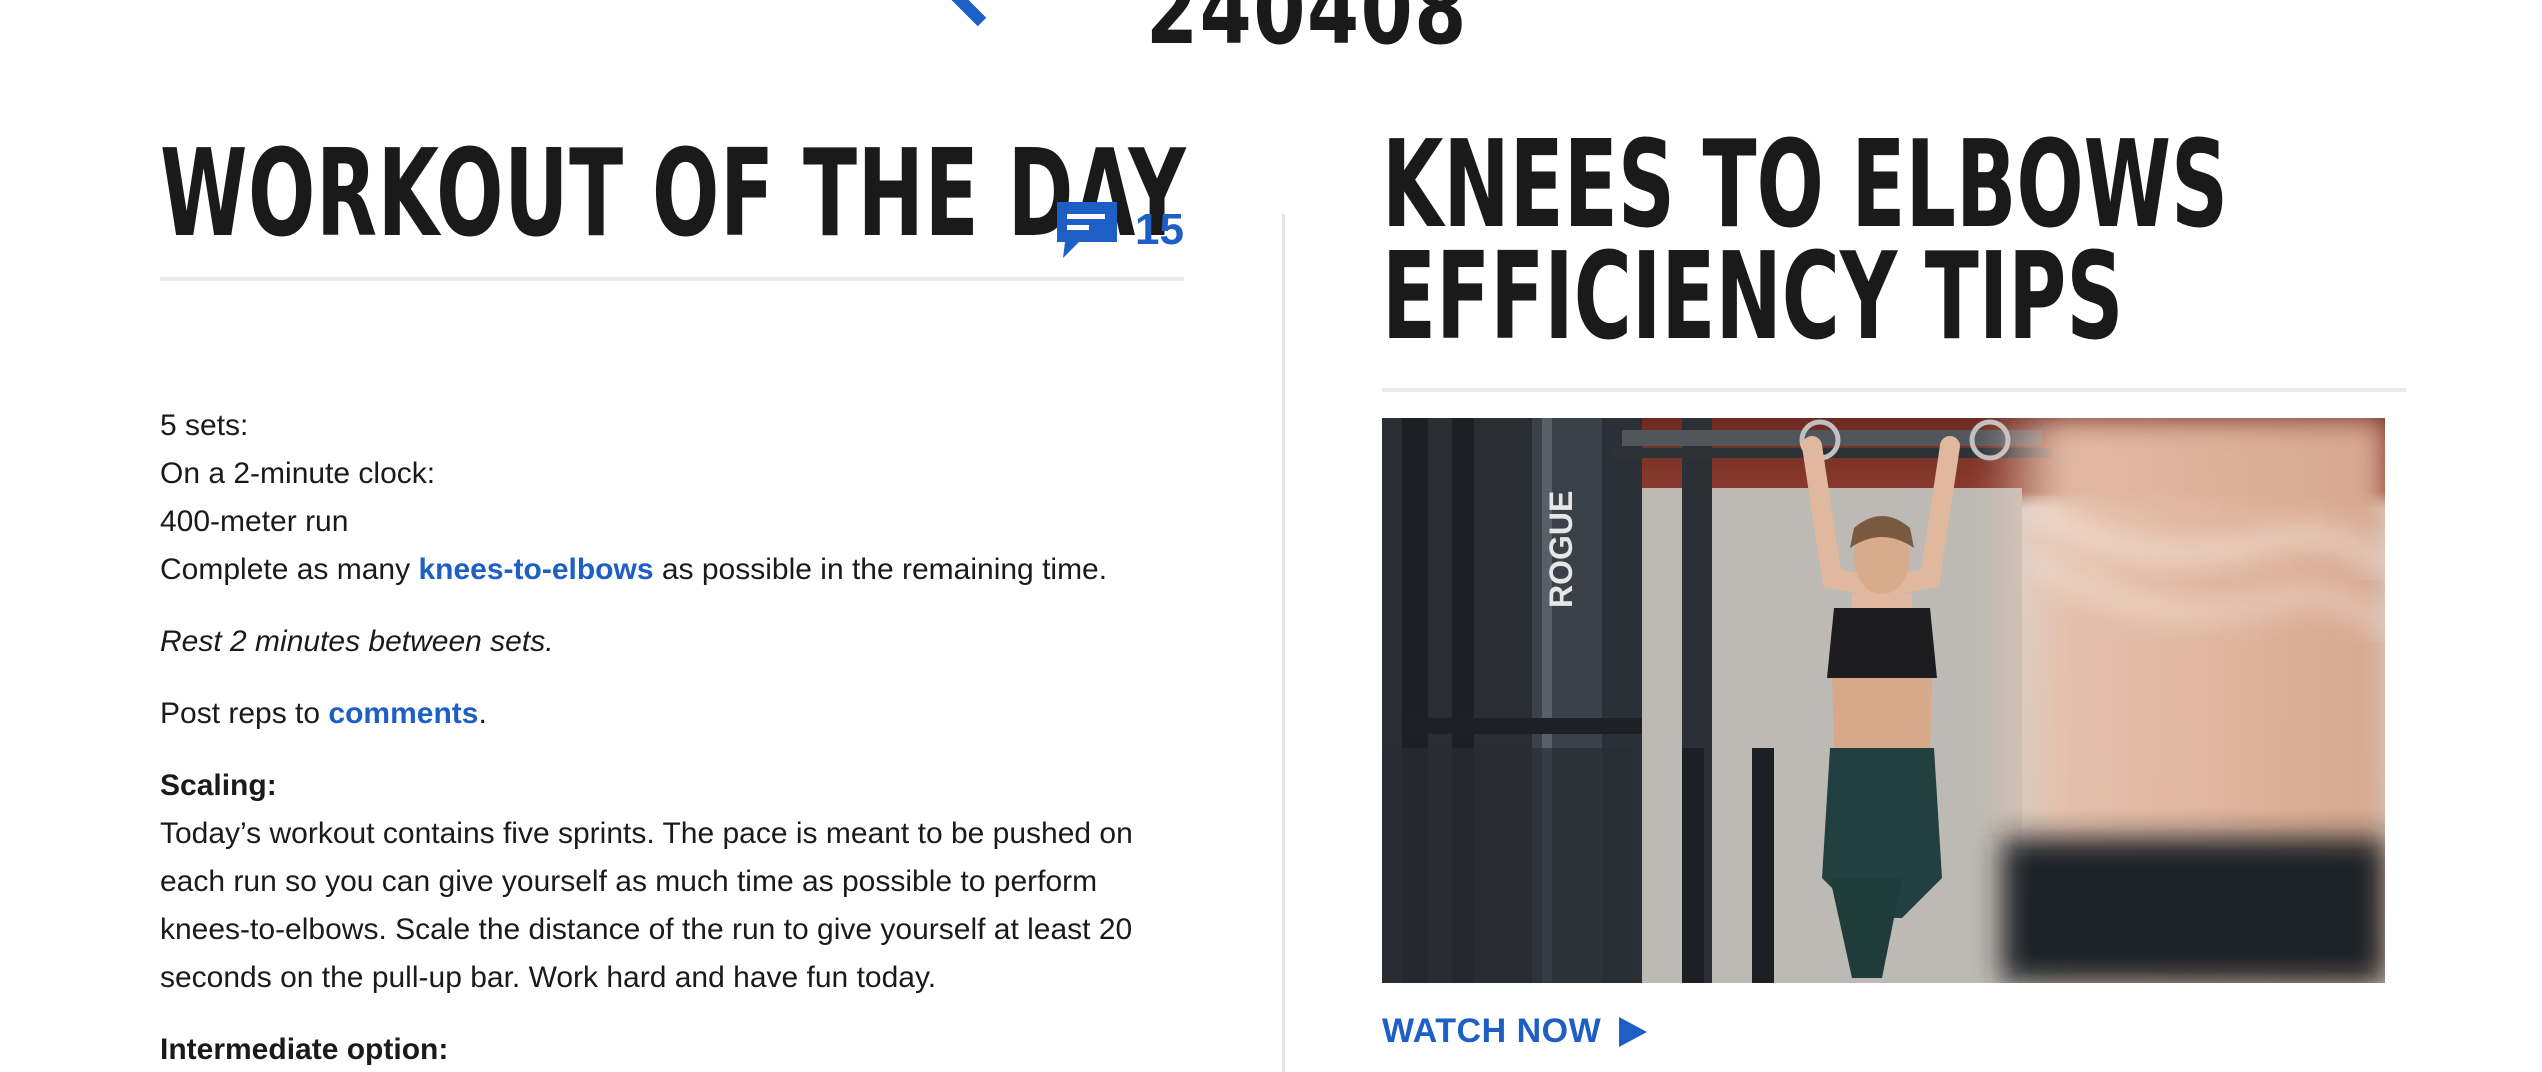 This screenshot has height=1072, width=2542. Describe the element at coordinates (1283, 643) in the screenshot. I see `column-divider` at that location.